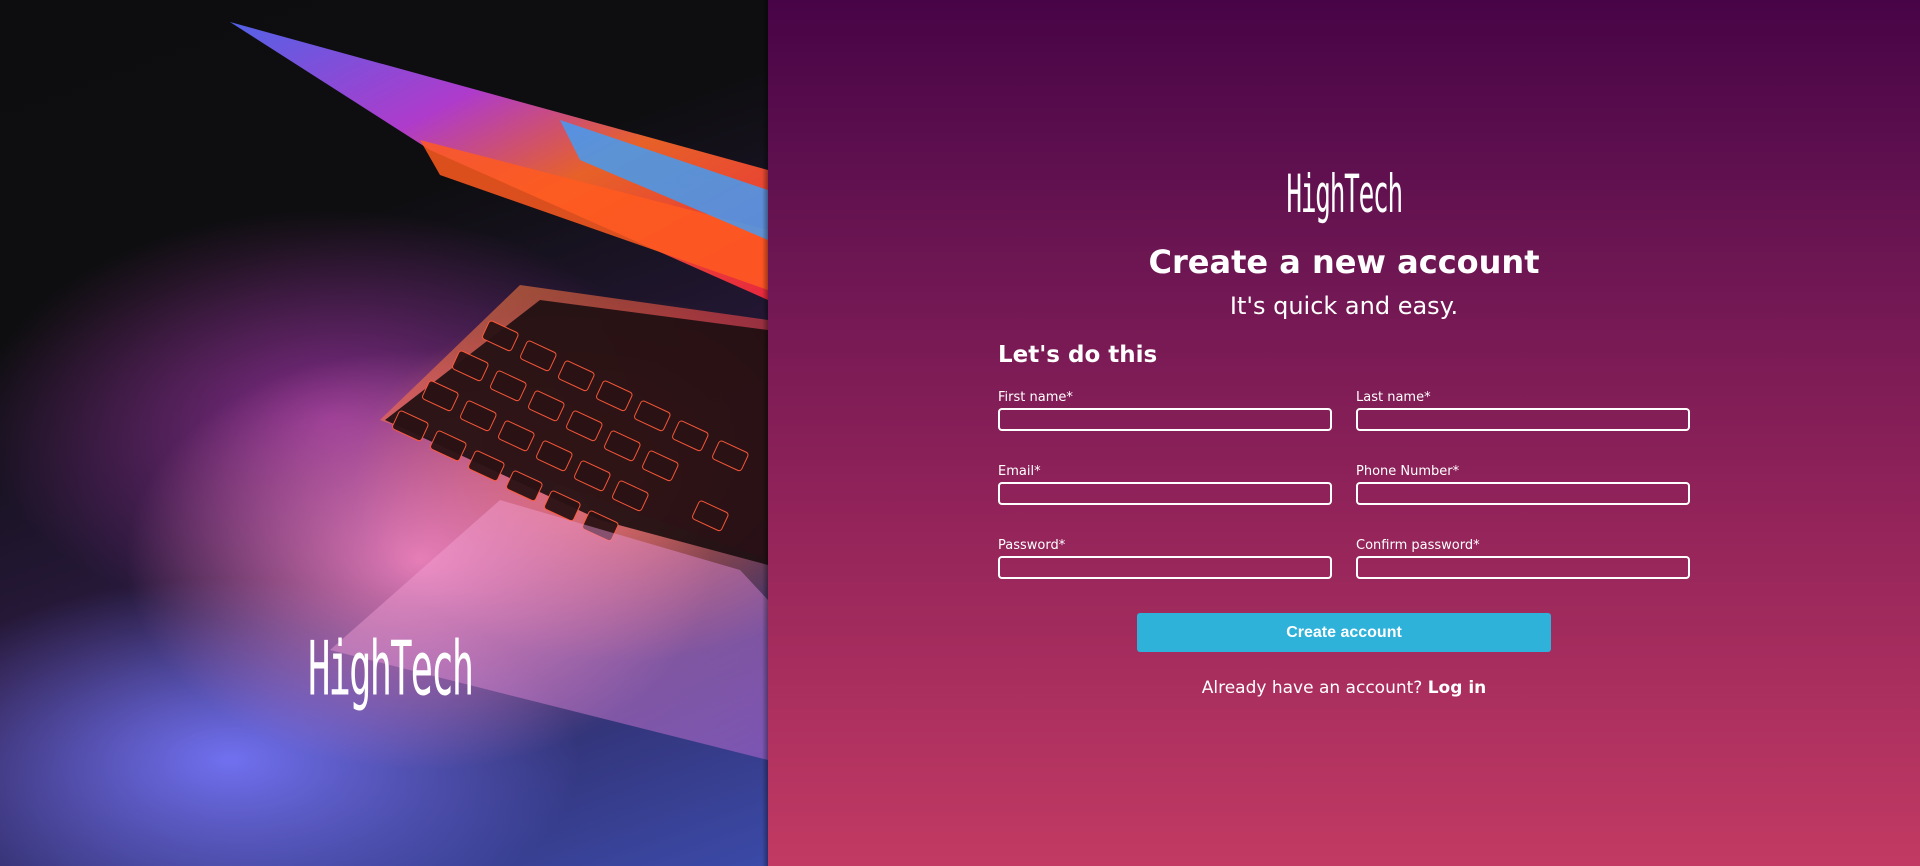 This screenshot has height=866, width=1920. What do you see at coordinates (1344, 306) in the screenshot?
I see `page-subtitle: It's quick and easy.` at bounding box center [1344, 306].